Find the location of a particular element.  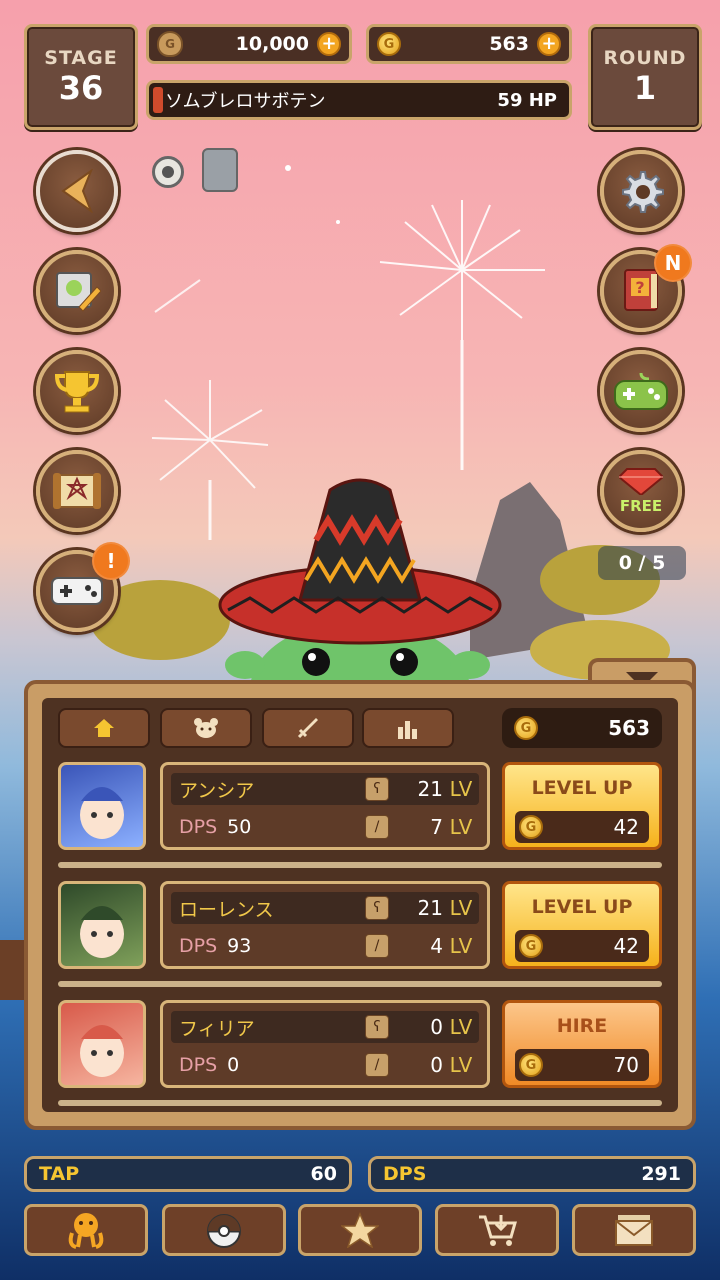

nav-mail-button is located at coordinates (634, 1230).